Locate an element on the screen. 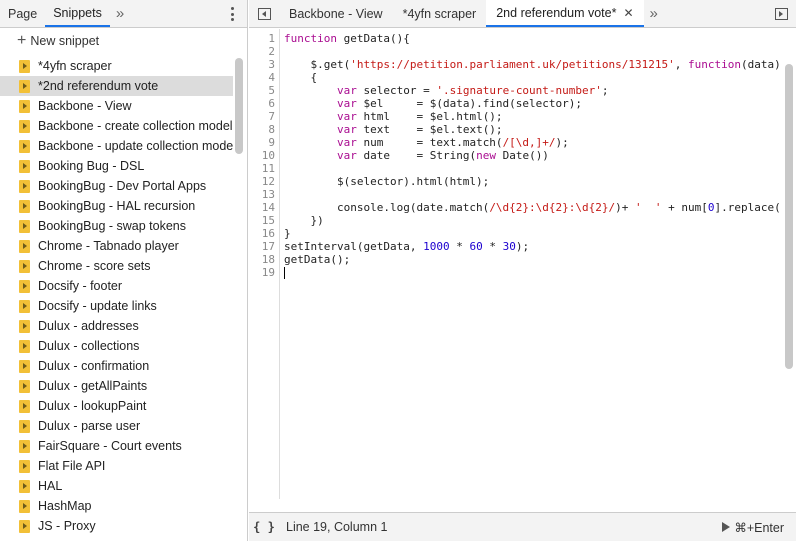 This screenshot has height=541, width=796. code-line: var text = $el.text(); is located at coordinates (419, 129).